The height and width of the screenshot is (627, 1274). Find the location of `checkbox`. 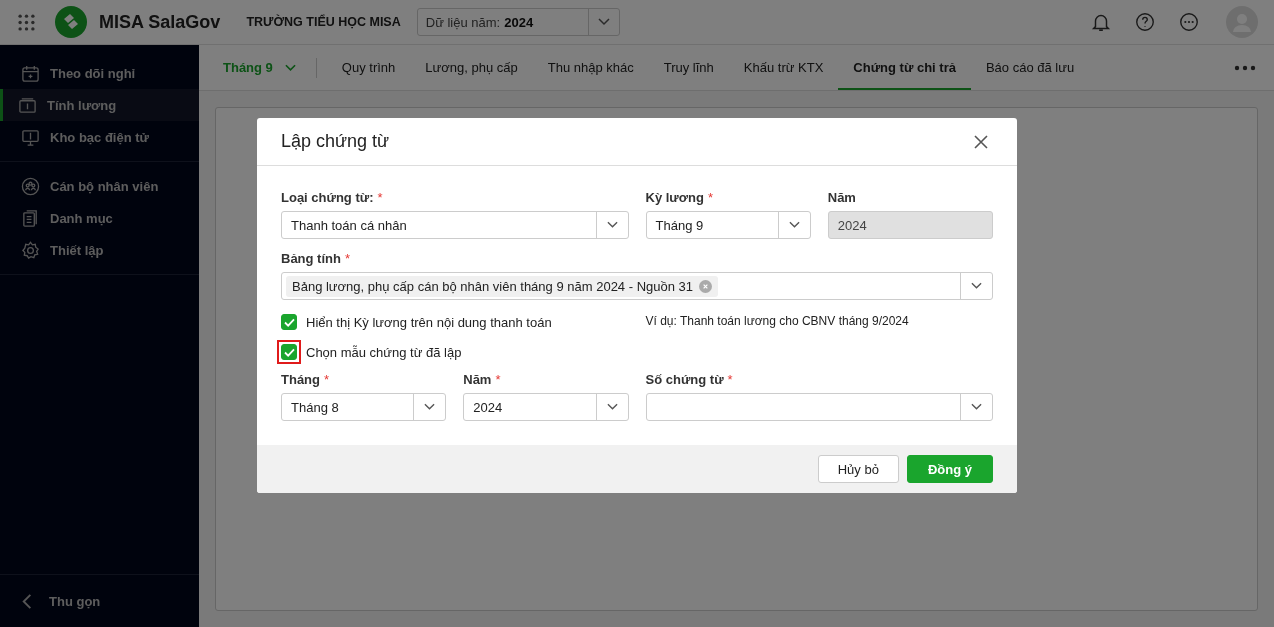

checkbox is located at coordinates (289, 322).